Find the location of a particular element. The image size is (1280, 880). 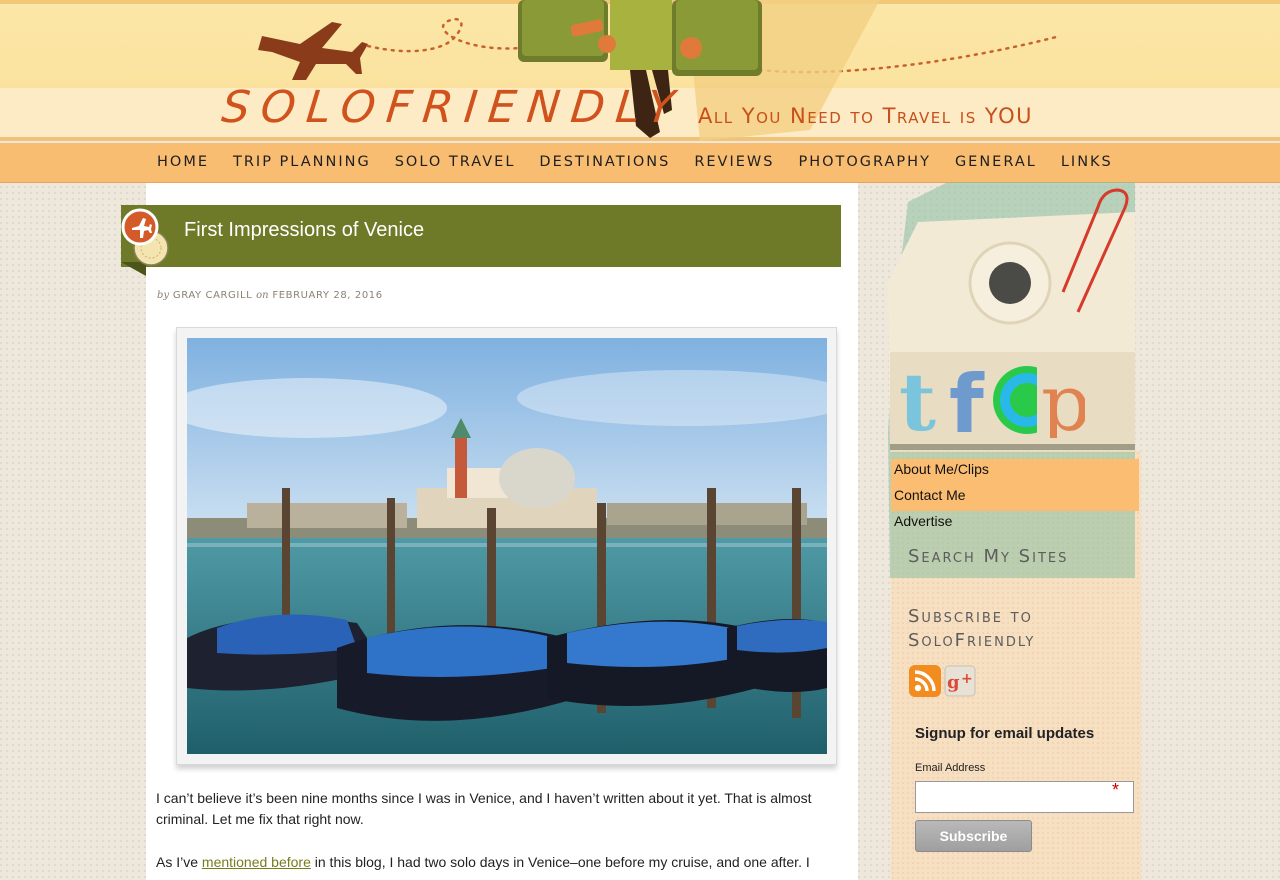

sidebar-link-contact: Contact Me is located at coordinates (1015, 498).